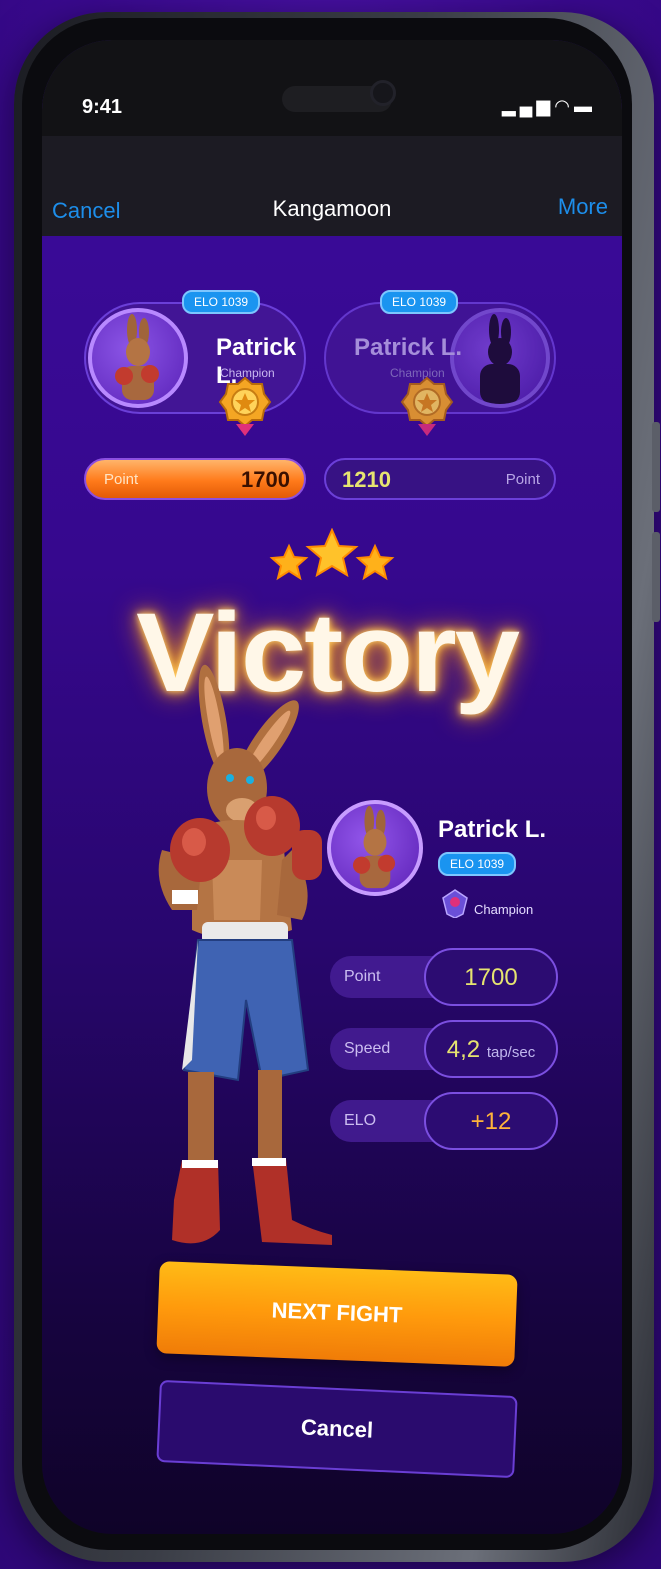 The image size is (661, 1569). I want to click on player1-avatar, so click(138, 358).